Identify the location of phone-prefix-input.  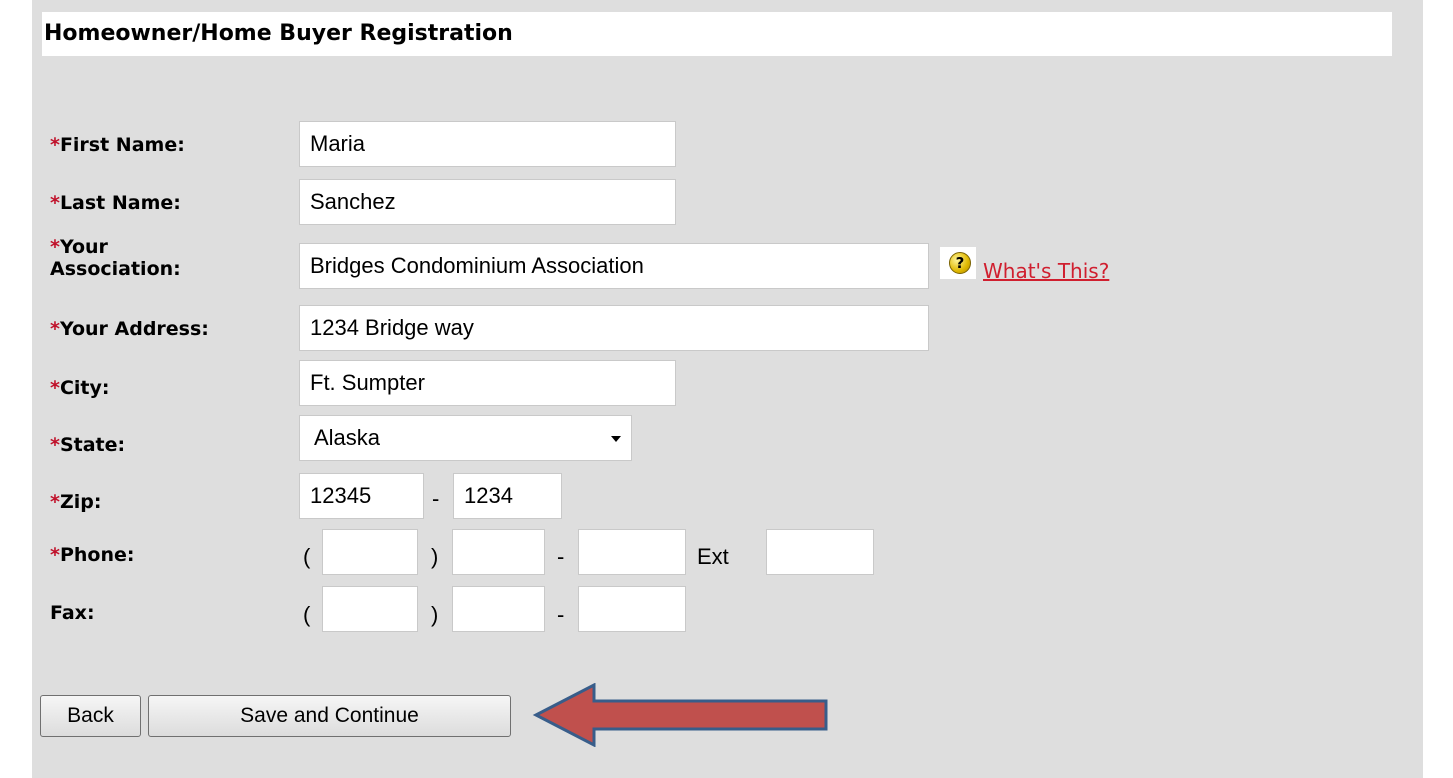
(498, 552).